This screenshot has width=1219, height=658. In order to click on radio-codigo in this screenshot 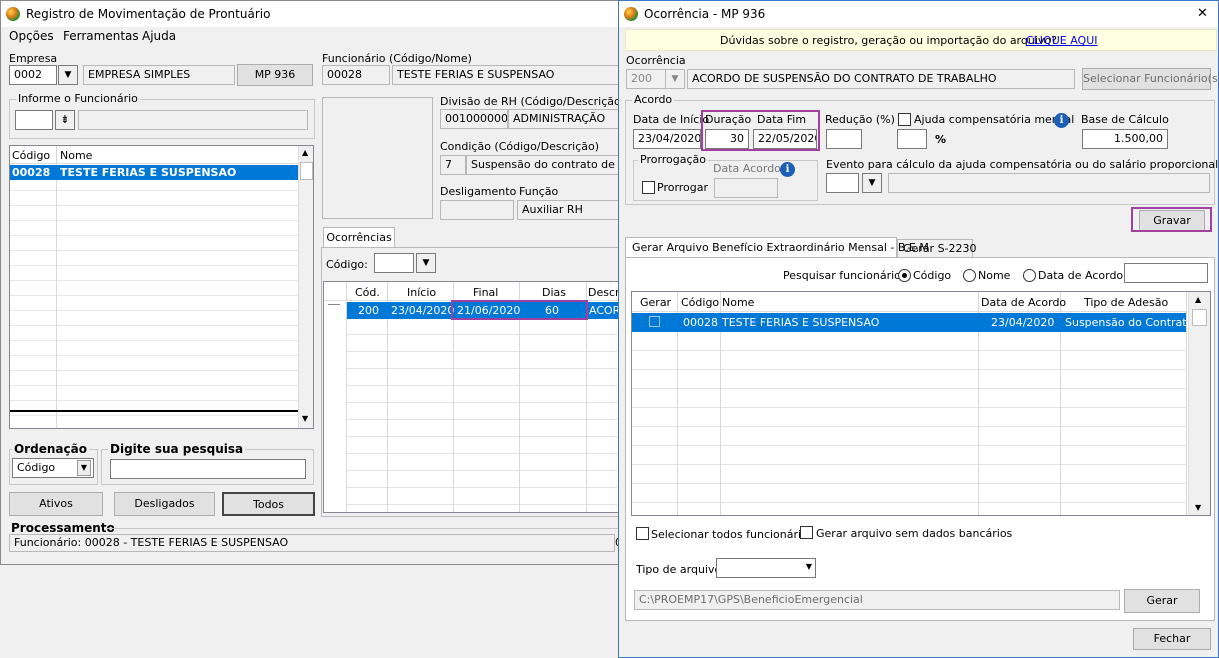, I will do `click(904, 275)`.